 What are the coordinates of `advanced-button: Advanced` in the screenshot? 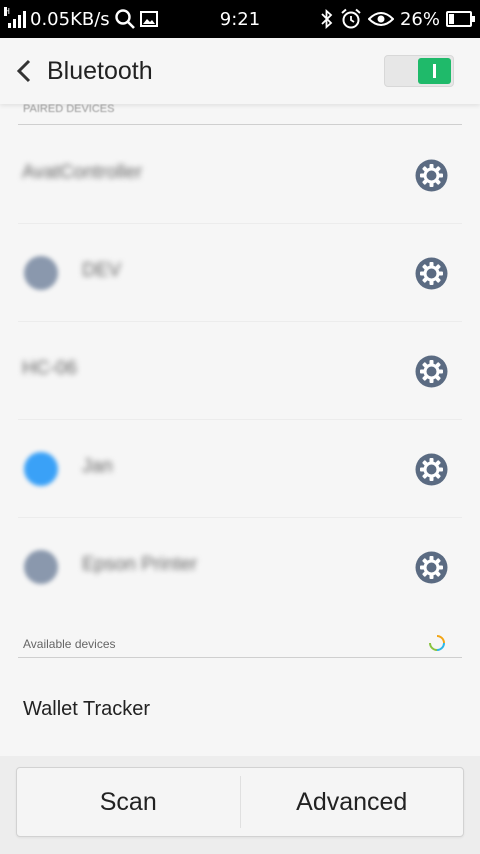 It's located at (352, 802).